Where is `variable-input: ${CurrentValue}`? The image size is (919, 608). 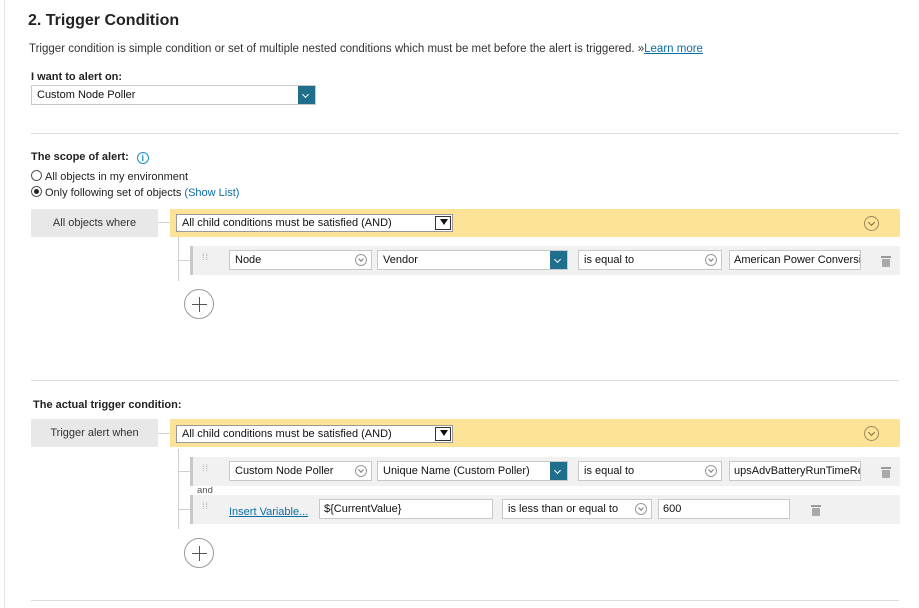
variable-input: ${CurrentValue} is located at coordinates (406, 509).